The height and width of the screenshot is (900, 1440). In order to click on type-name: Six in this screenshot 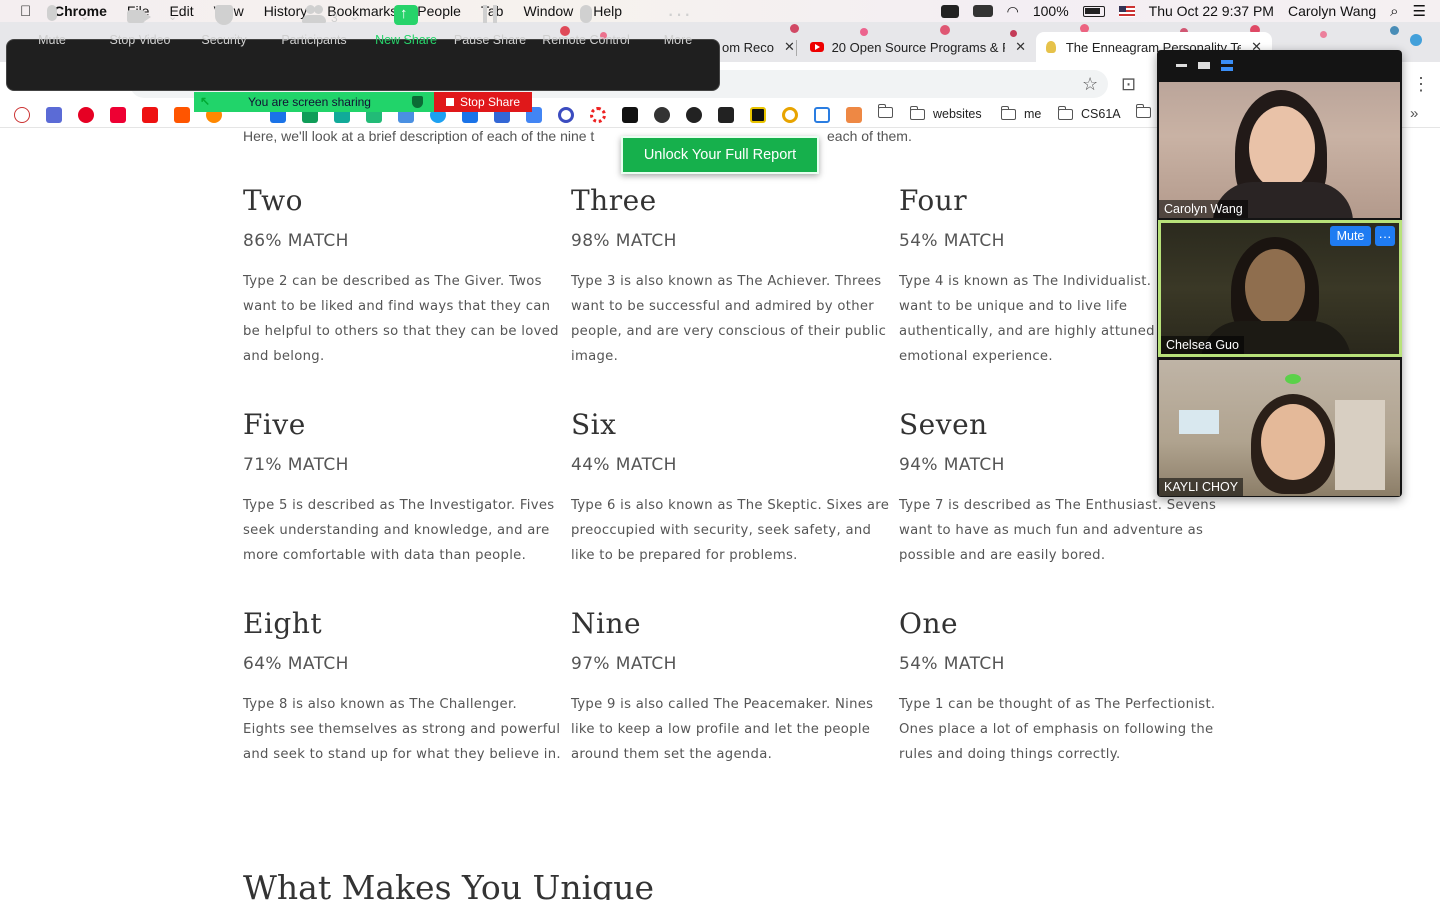, I will do `click(594, 424)`.